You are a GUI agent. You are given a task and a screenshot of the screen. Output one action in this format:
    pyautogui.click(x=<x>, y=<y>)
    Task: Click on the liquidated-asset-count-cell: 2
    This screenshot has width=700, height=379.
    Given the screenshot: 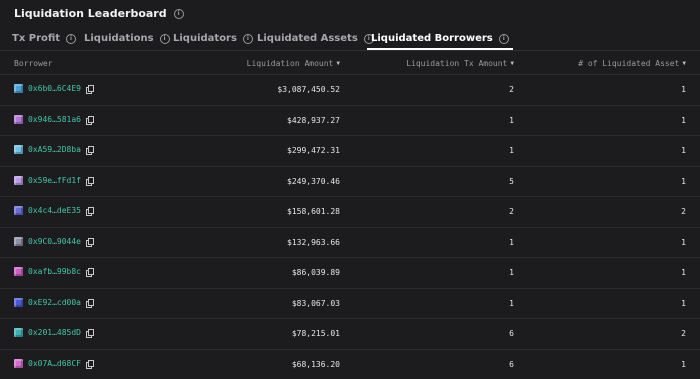 What is the action you would take?
    pyautogui.click(x=683, y=211)
    